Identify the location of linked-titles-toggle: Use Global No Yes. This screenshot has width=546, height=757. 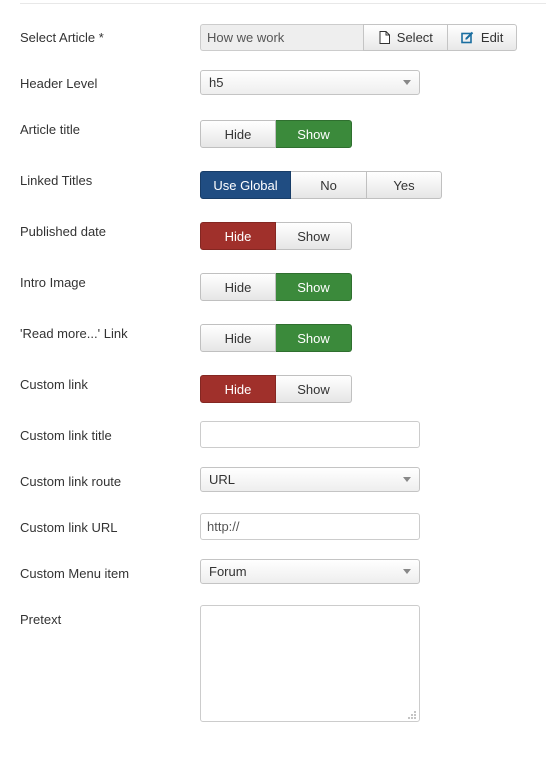
(321, 185).